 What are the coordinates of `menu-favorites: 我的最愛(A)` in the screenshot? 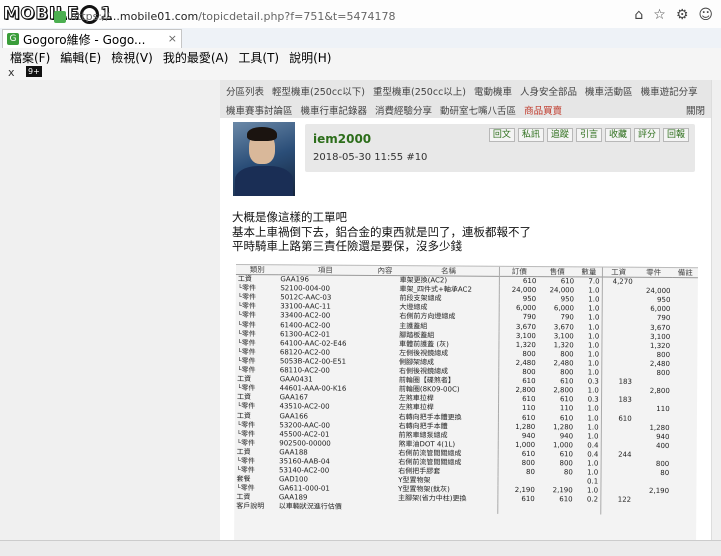 It's located at (196, 57).